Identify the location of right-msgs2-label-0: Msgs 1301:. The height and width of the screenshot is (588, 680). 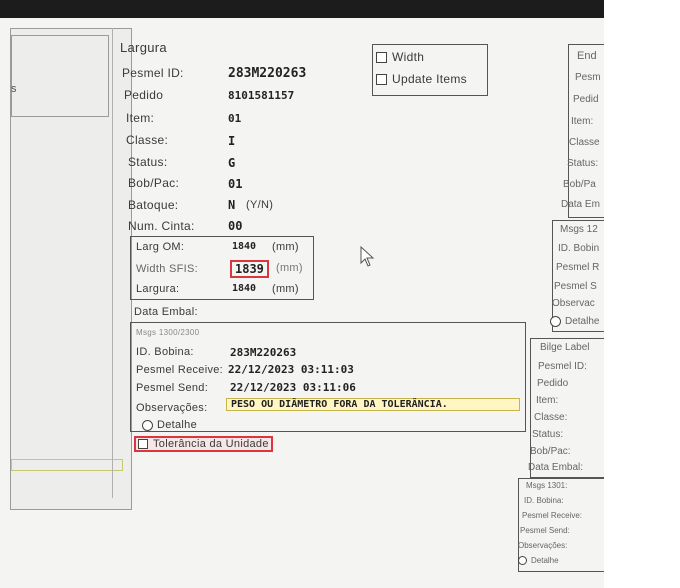
(547, 485).